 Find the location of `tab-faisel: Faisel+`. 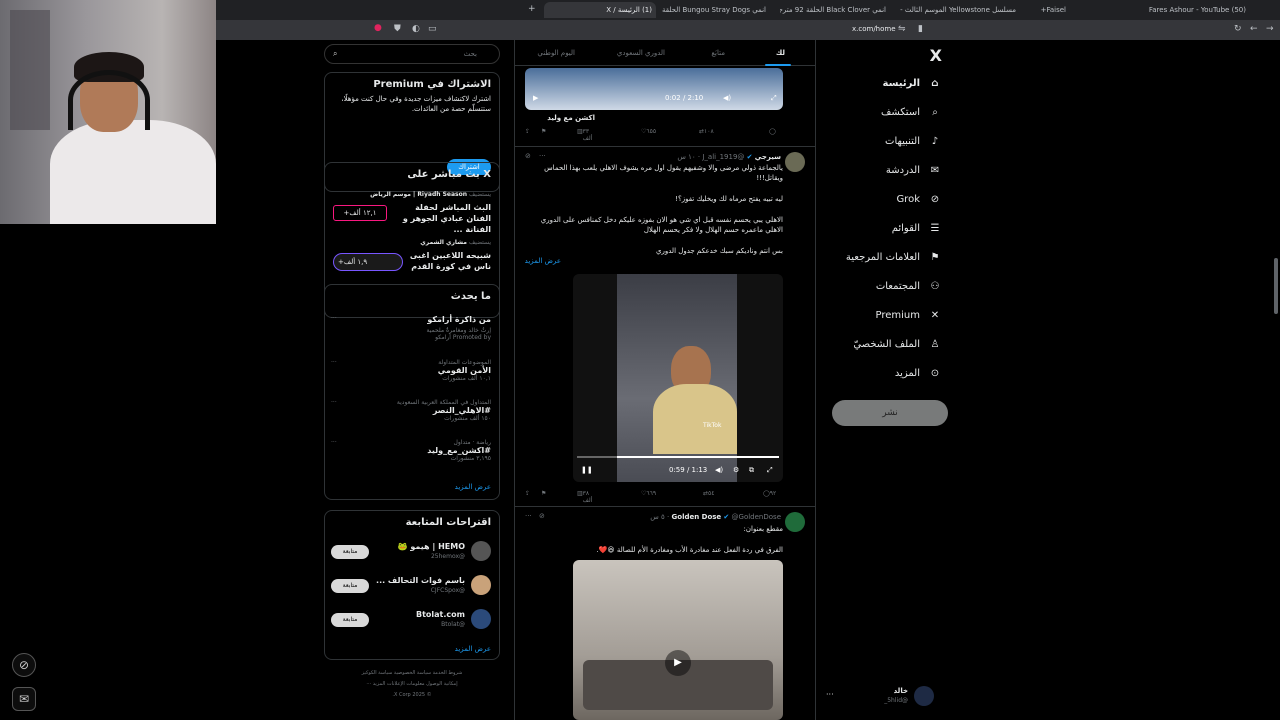

tab-faisel: Faisel+ is located at coordinates (1050, 10).